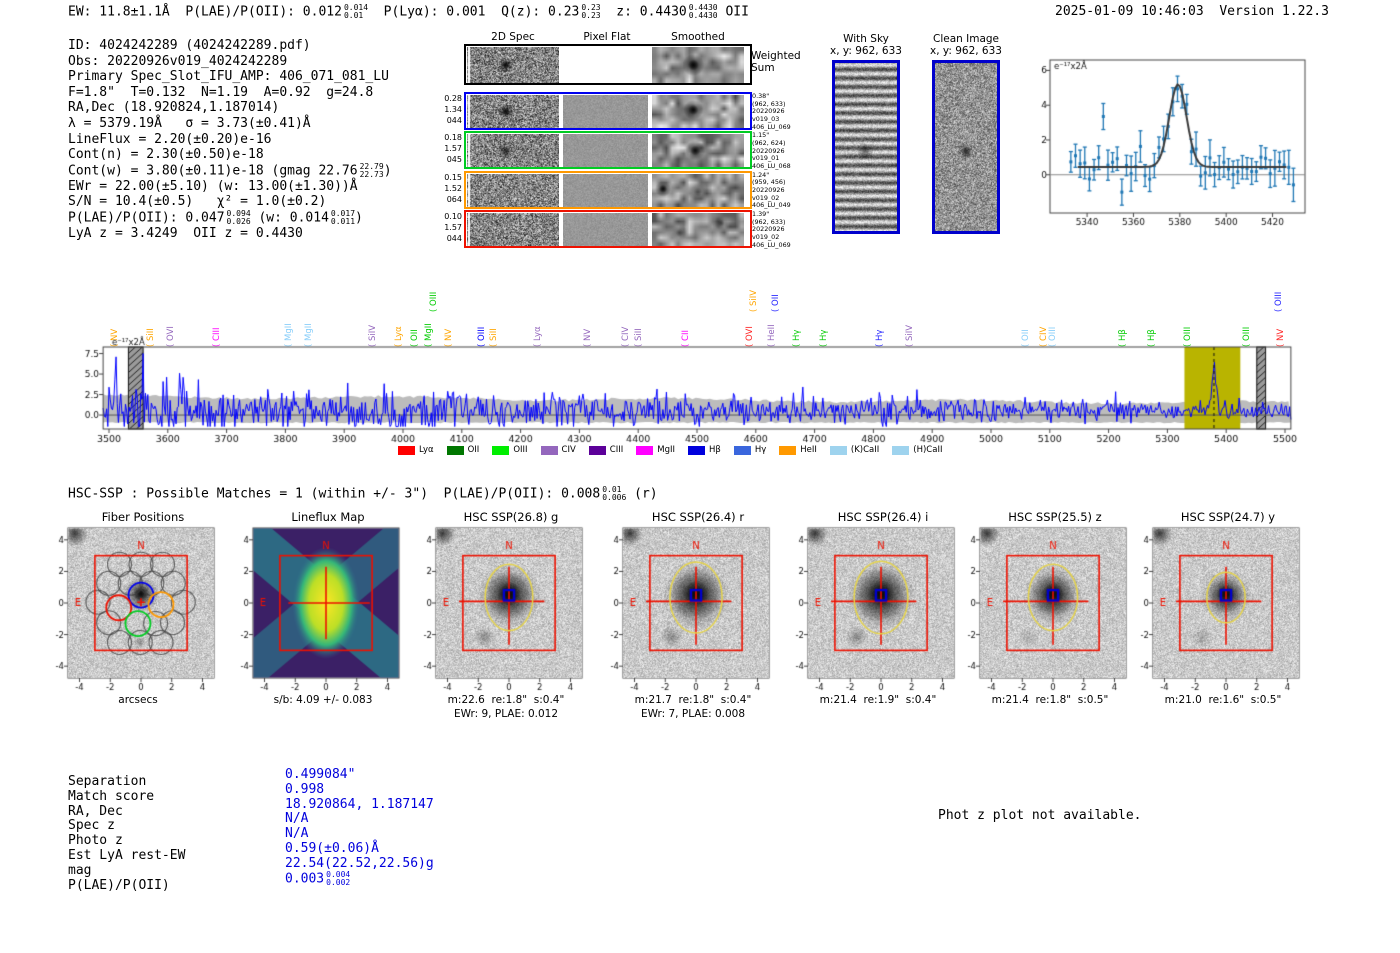 The height and width of the screenshot is (953, 1400). What do you see at coordinates (305, 879) in the screenshot?
I see `text-segment: 0.003` at bounding box center [305, 879].